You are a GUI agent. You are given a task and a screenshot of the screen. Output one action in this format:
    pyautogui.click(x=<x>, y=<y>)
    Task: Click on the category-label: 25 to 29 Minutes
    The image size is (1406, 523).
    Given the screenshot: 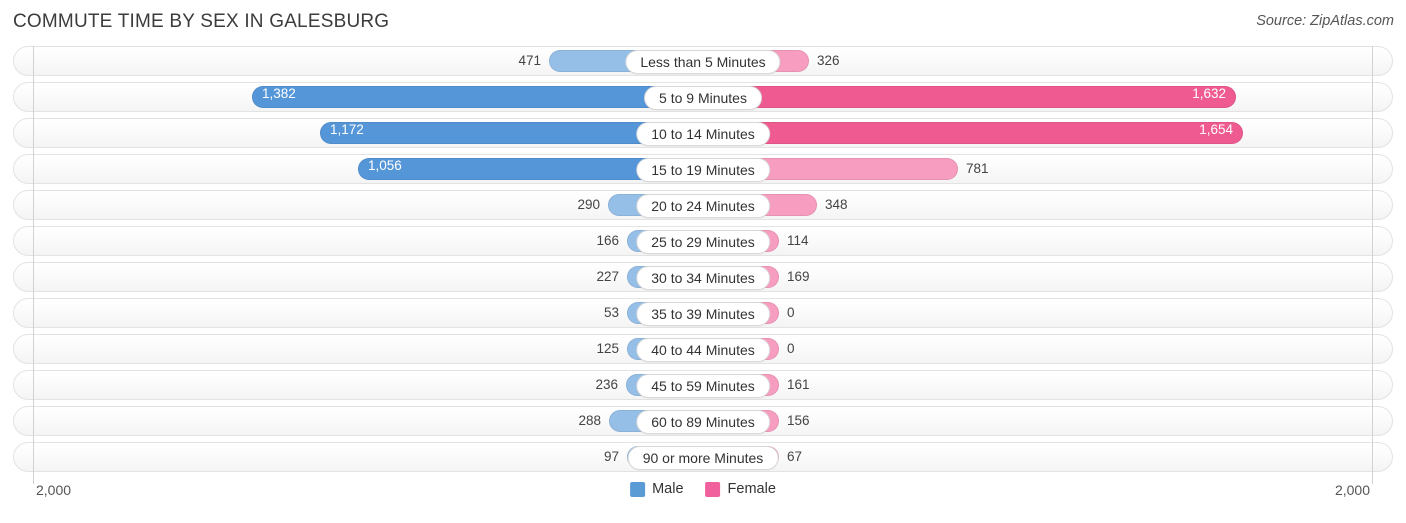 What is the action you would take?
    pyautogui.click(x=703, y=242)
    